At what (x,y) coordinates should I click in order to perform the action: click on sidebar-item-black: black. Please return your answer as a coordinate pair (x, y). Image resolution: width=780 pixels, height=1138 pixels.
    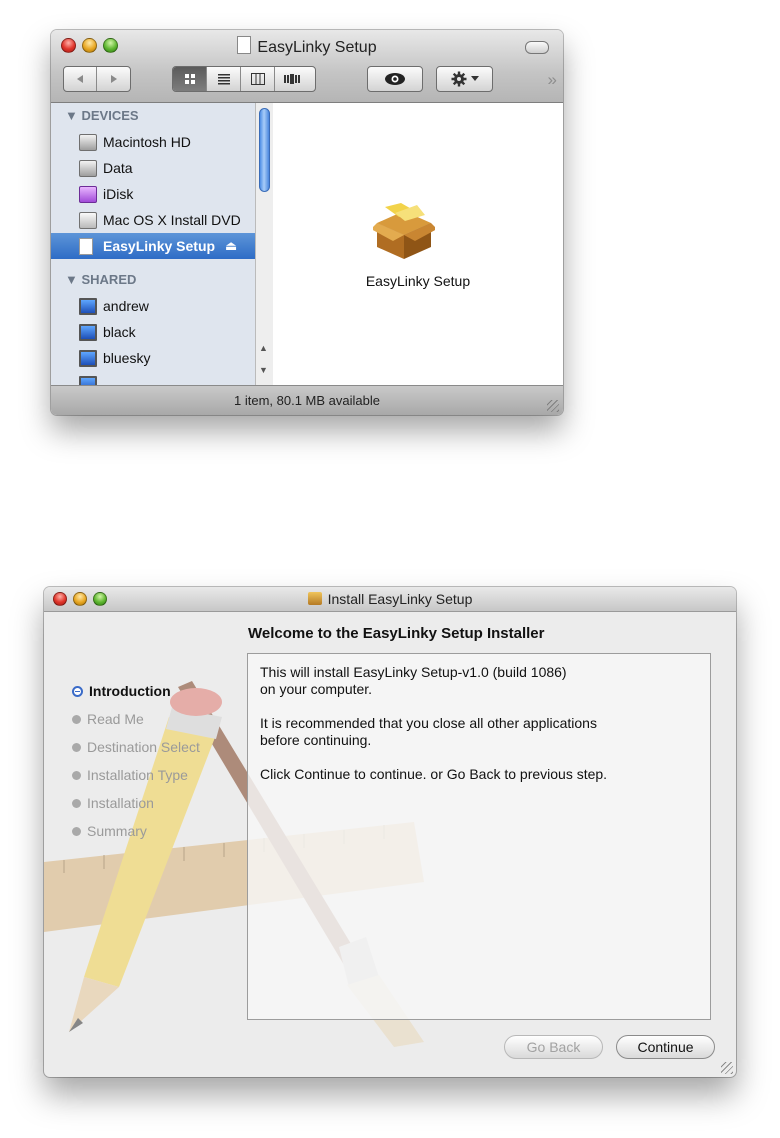
    Looking at the image, I should click on (153, 332).